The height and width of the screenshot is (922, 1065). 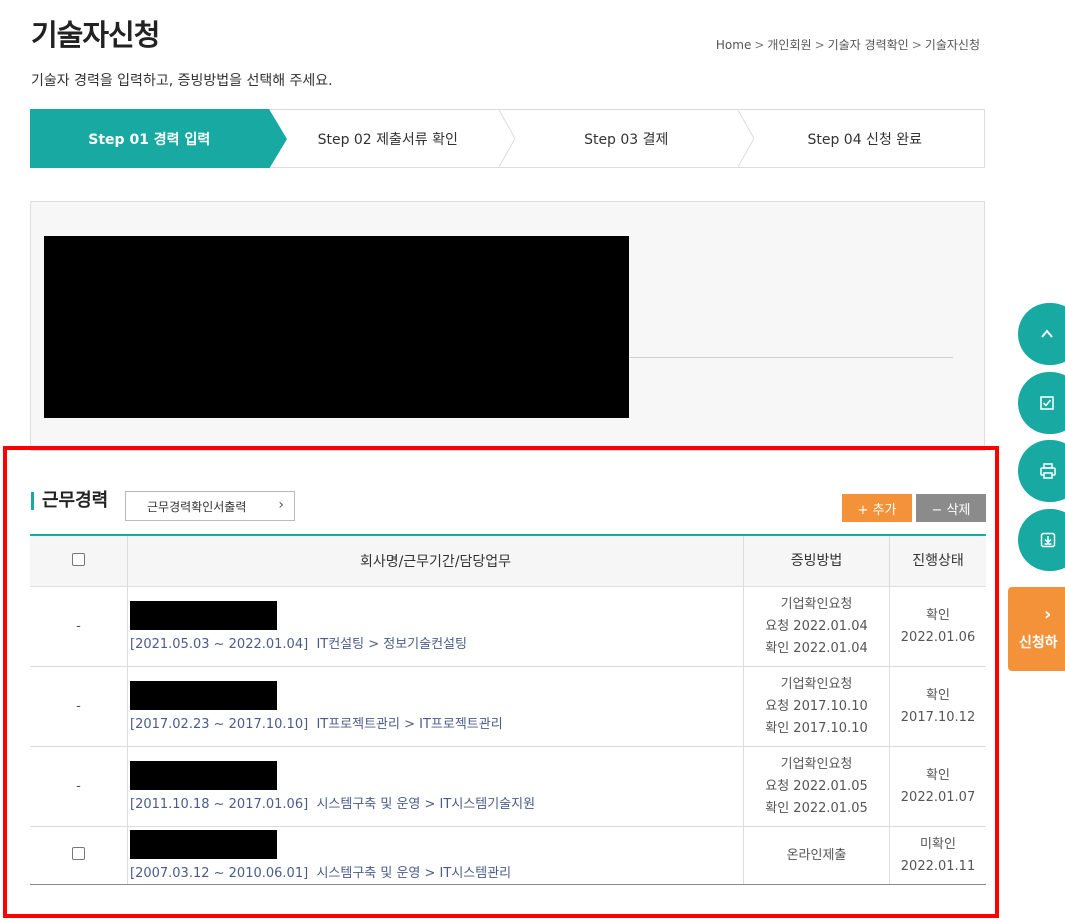 I want to click on work-period: [2011.10.18 ~ 2017.01.06], so click(x=219, y=804).